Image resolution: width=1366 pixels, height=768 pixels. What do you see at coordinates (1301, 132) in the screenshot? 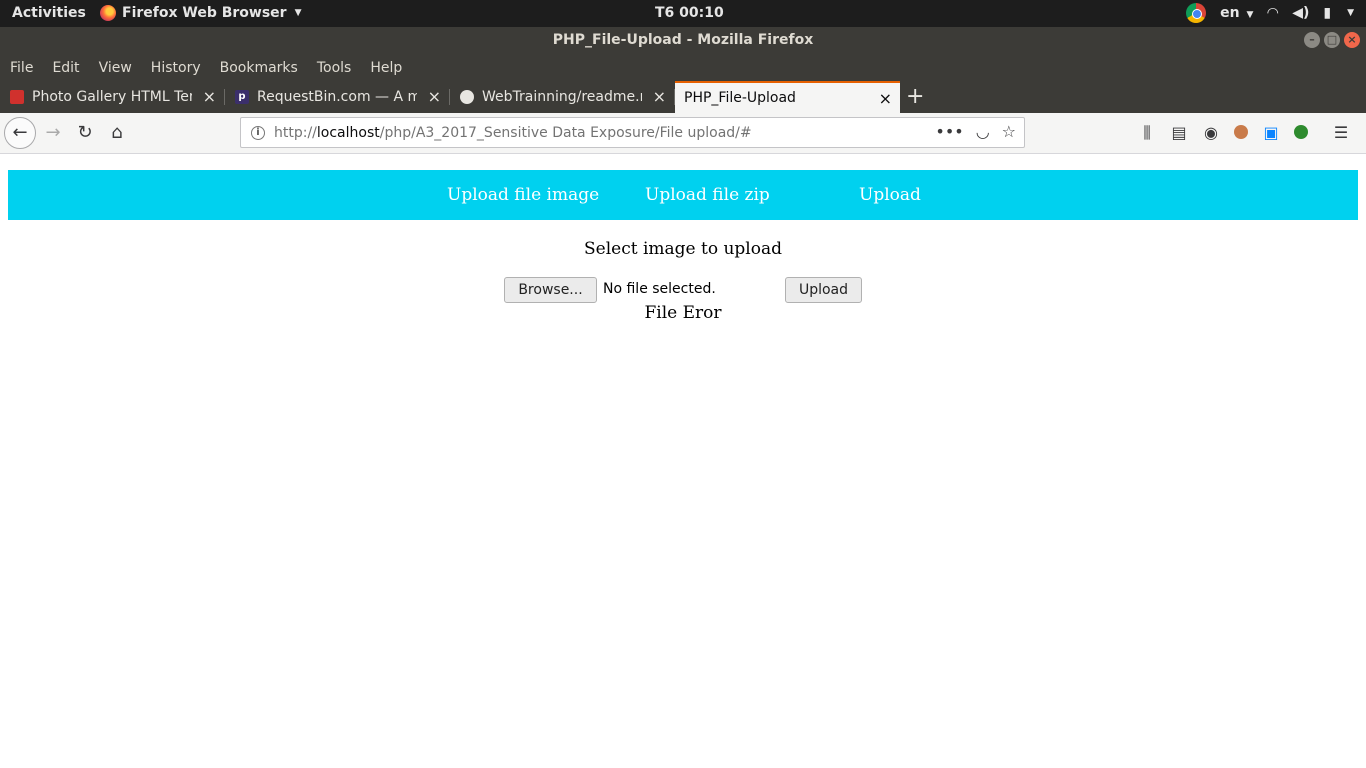
I see `extension-green-icon` at bounding box center [1301, 132].